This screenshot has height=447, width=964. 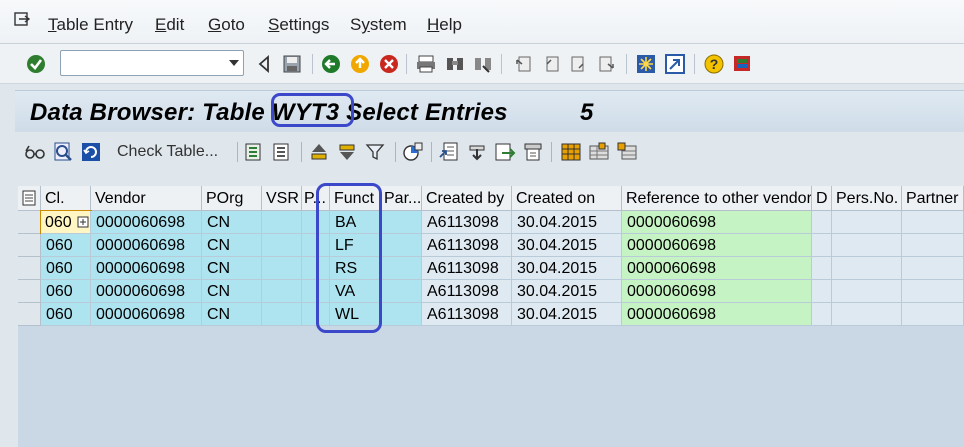 I want to click on download-icon, so click(x=477, y=152).